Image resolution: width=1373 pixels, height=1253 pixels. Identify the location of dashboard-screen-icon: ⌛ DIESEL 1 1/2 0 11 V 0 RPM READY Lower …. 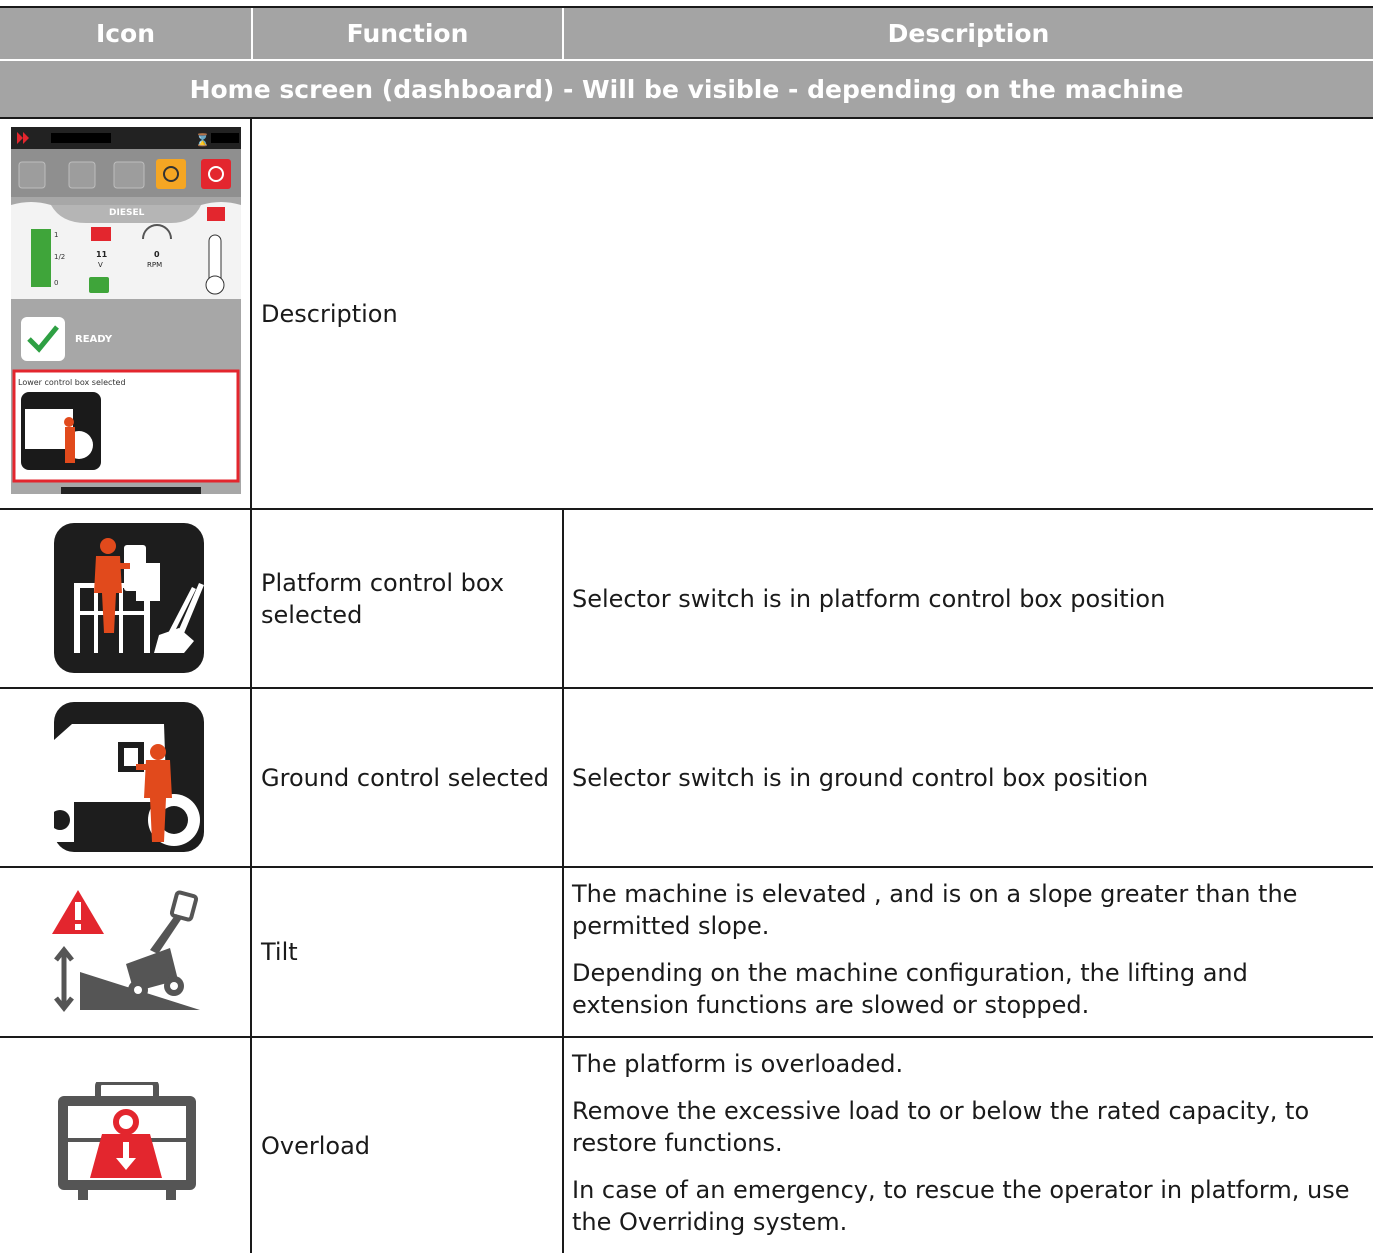
(126, 310).